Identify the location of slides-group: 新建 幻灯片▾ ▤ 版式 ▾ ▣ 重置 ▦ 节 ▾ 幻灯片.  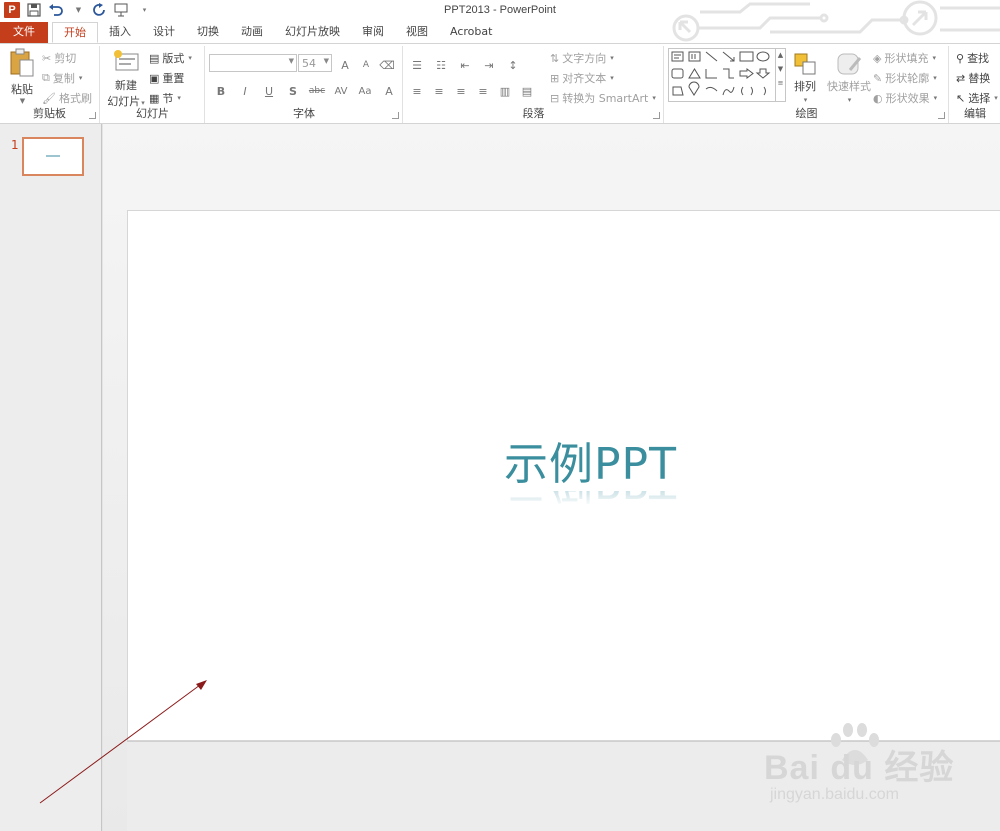
(153, 84).